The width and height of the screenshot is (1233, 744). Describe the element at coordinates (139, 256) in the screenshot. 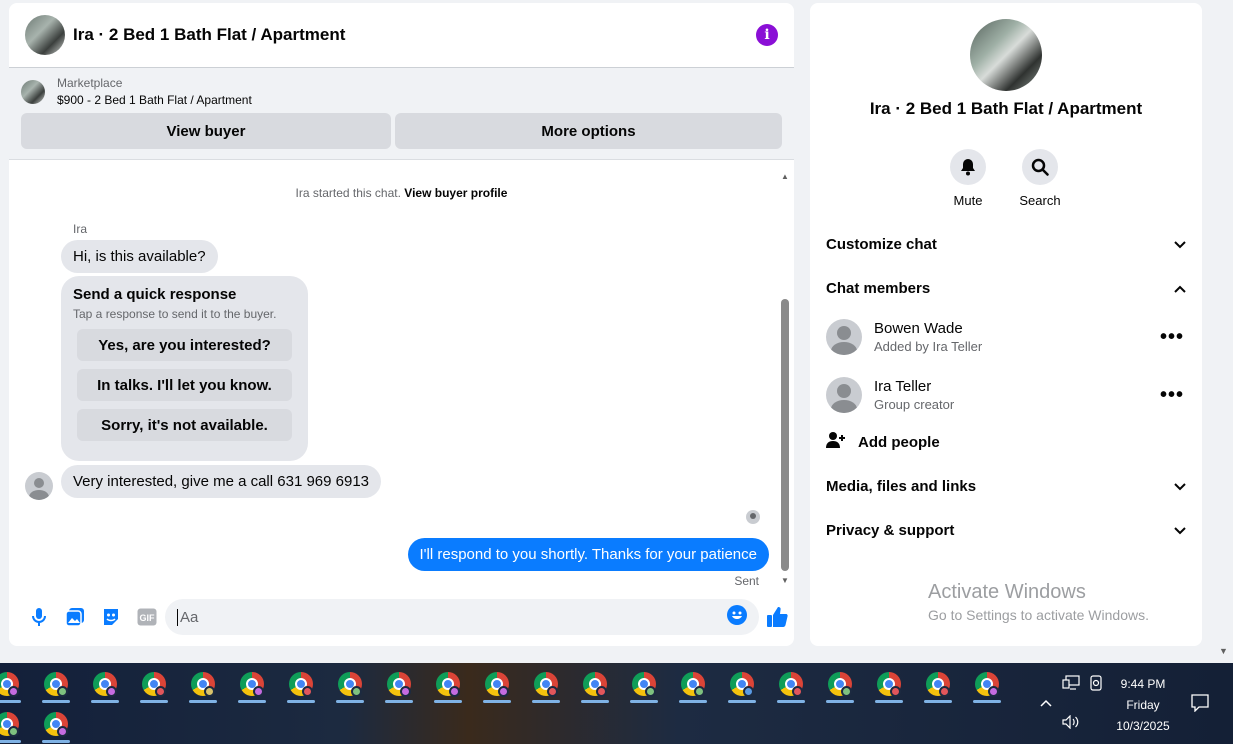

I see `message-bubble: Hi, is this available?` at that location.